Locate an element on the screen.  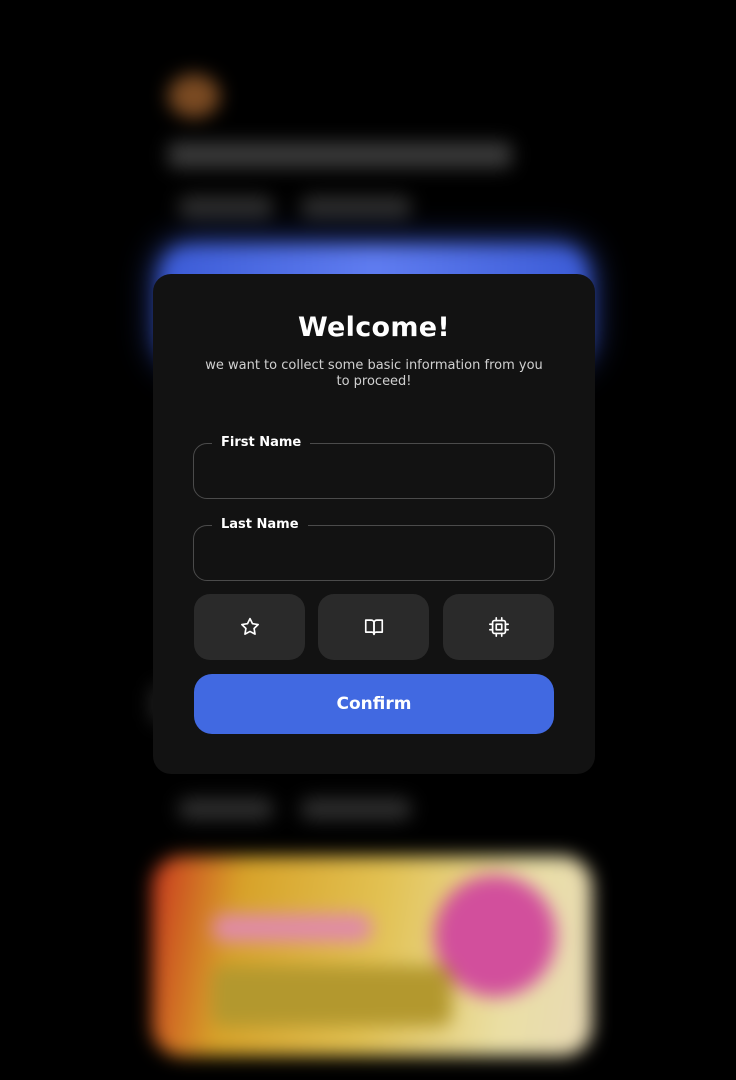
last-name-field: Last Name is located at coordinates (374, 548).